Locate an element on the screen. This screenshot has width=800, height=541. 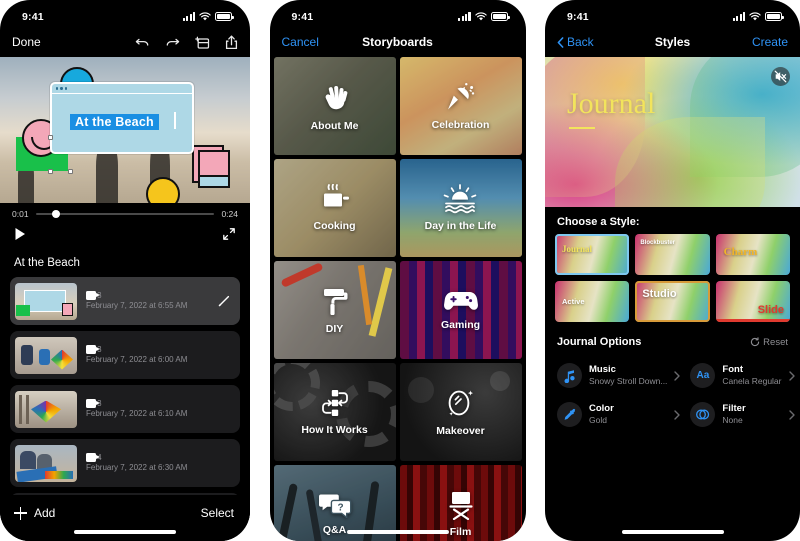
scrubber: 0:01 0:24 is located at coordinates (125, 211).